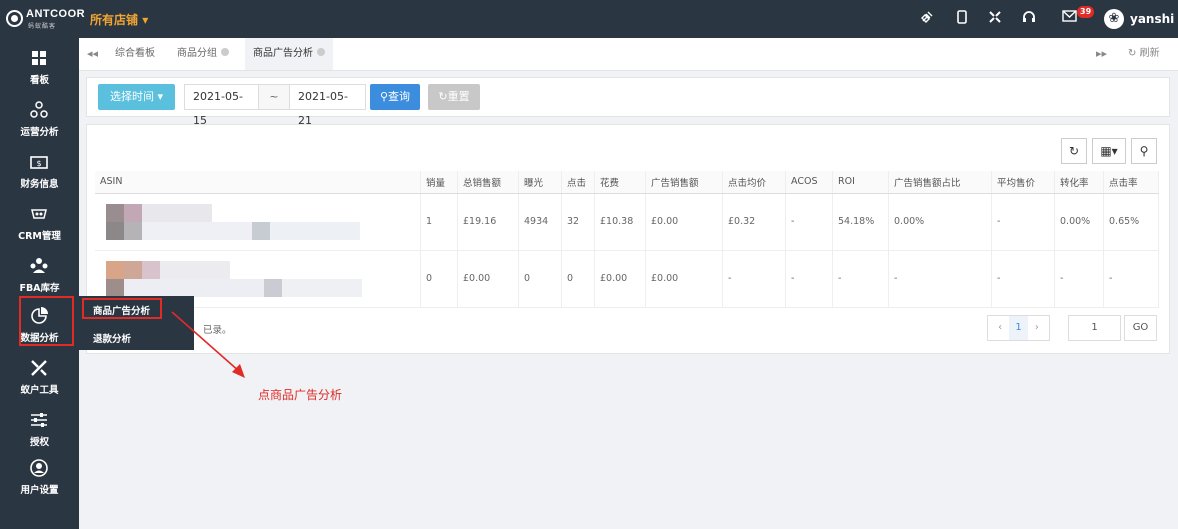  What do you see at coordinates (208, 344) in the screenshot?
I see `annotation-arrow` at bounding box center [208, 344].